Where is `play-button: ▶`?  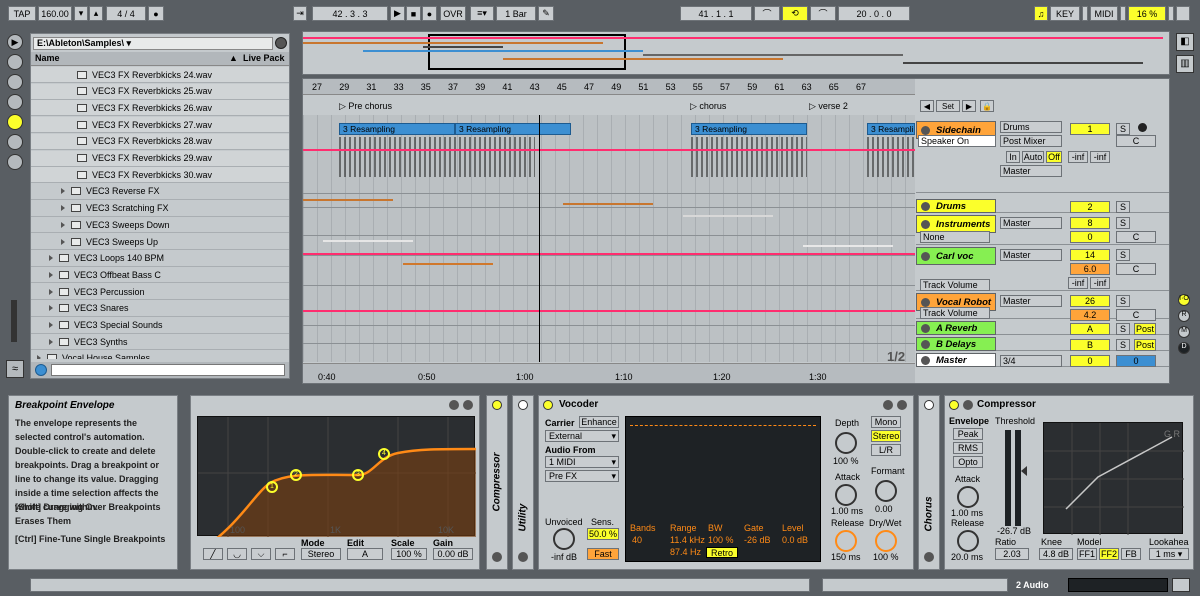 play-button: ▶ is located at coordinates (397, 13).